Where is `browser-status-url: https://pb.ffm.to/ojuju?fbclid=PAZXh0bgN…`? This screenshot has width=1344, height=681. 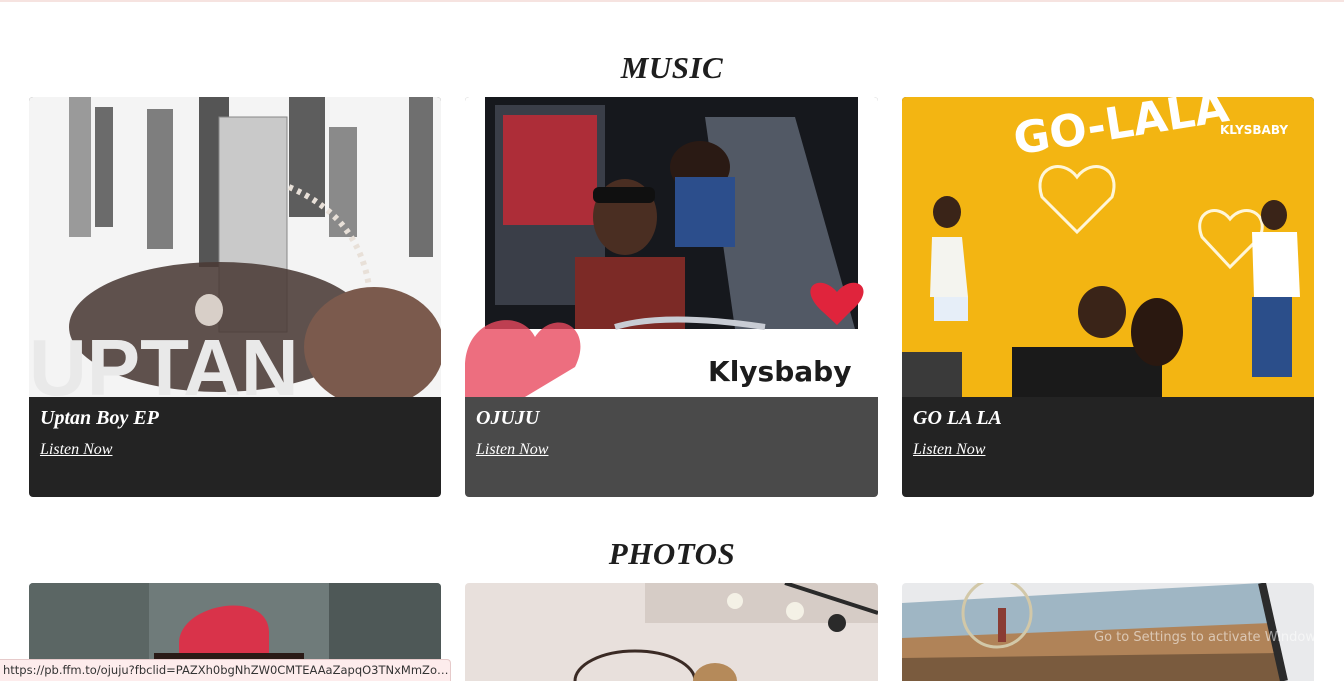 browser-status-url: https://pb.ffm.to/ojuju?fbclid=PAZXh0bgN… is located at coordinates (225, 670).